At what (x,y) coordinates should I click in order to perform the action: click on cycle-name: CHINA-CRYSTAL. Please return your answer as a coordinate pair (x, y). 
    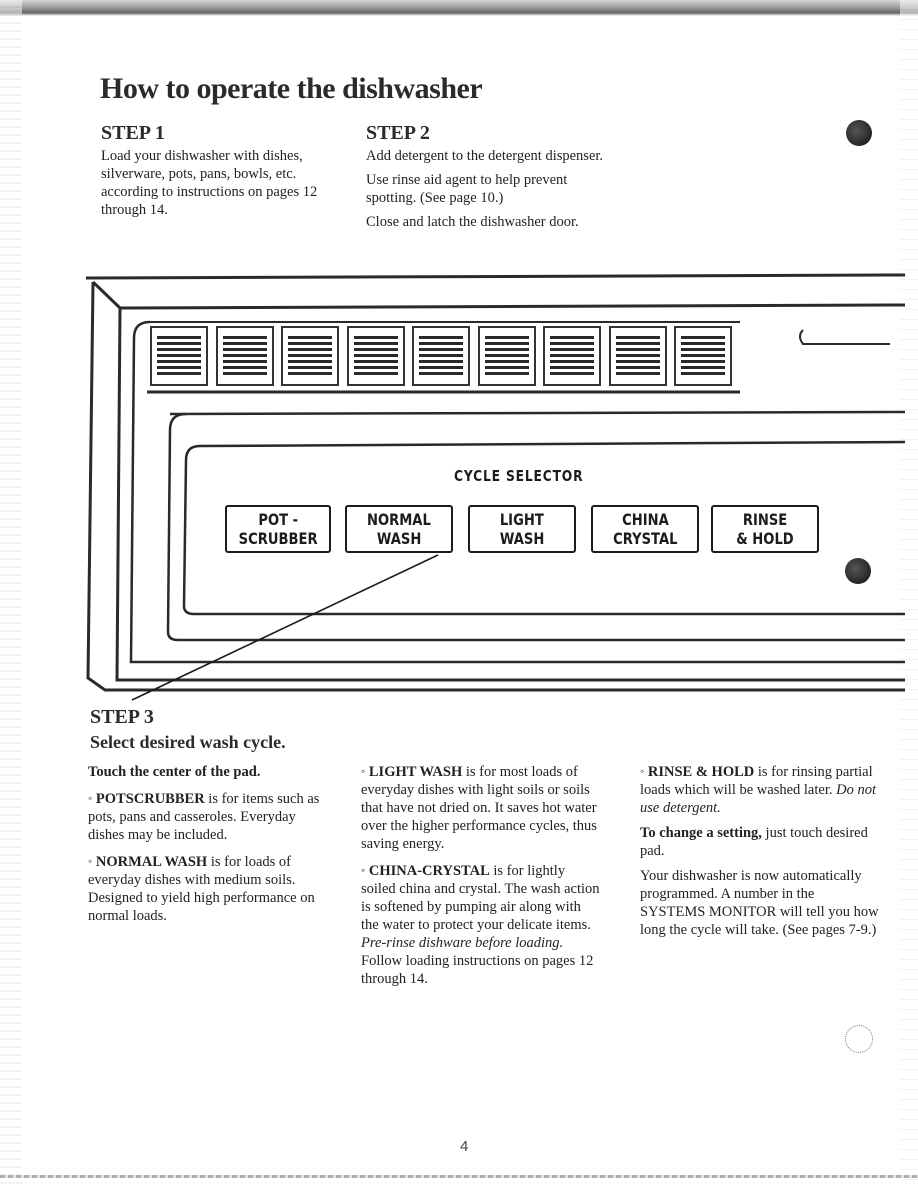
    Looking at the image, I should click on (429, 871).